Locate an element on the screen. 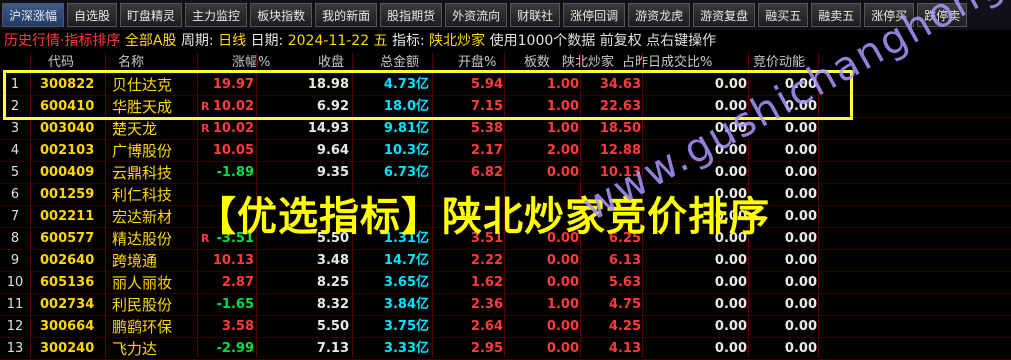  toolbar-button: 融买五 is located at coordinates (783, 15).